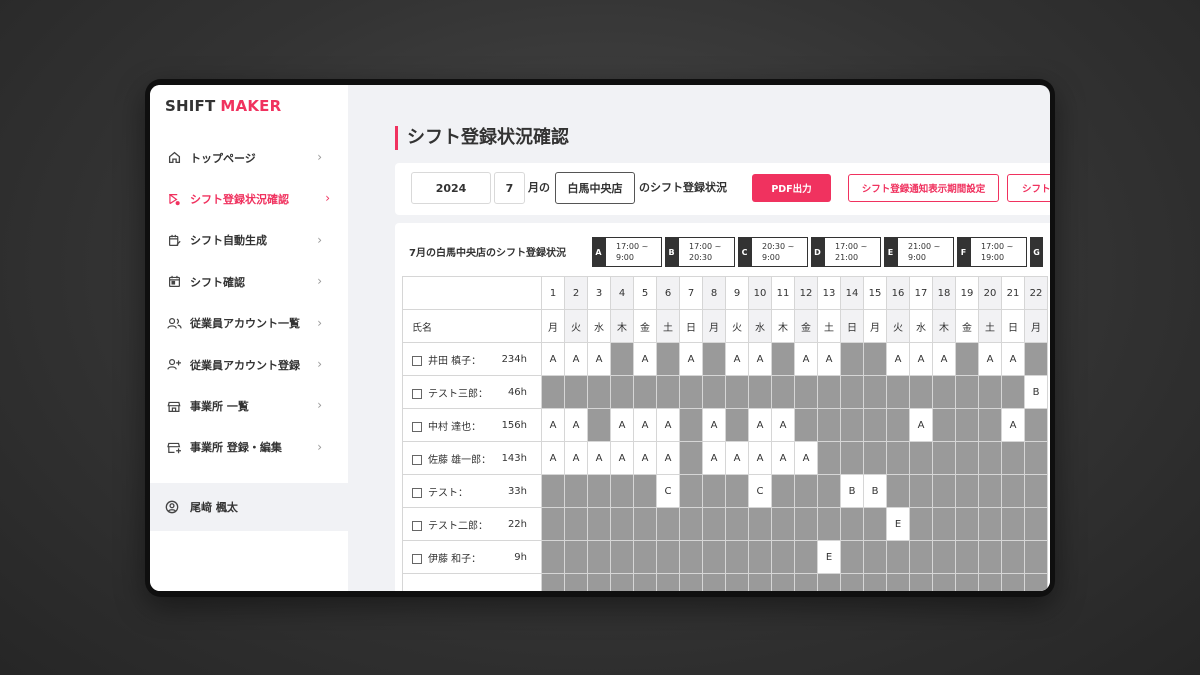 This screenshot has width=1200, height=675. I want to click on sidebar-item-office-edit: 事業所 登録・編集 ›, so click(249, 447).